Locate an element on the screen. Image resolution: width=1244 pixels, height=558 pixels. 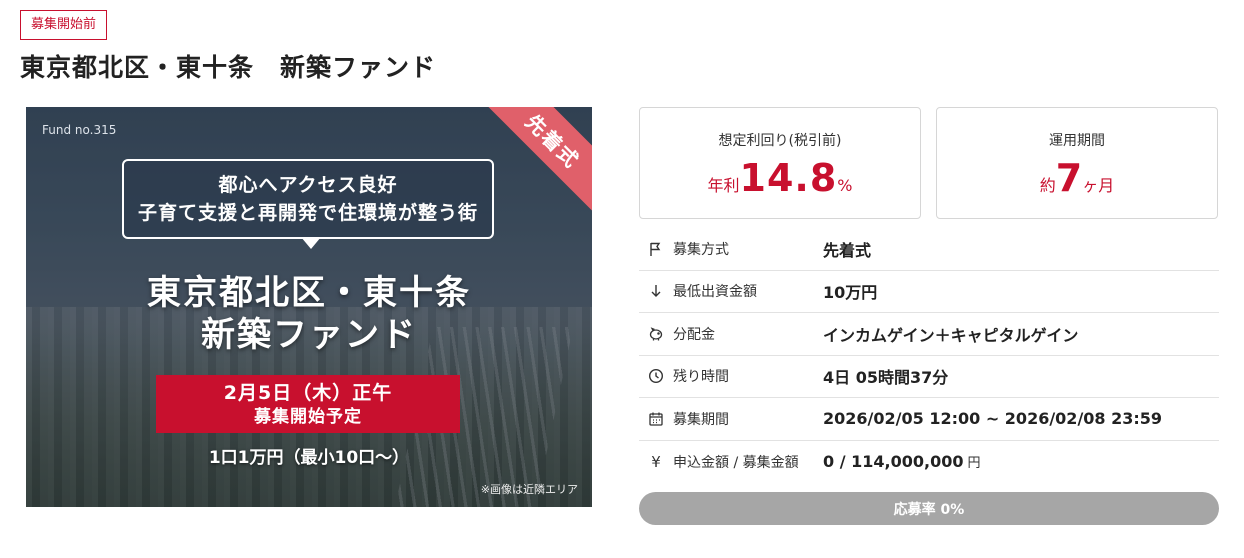
info-value: 先着式 is located at coordinates (847, 250).